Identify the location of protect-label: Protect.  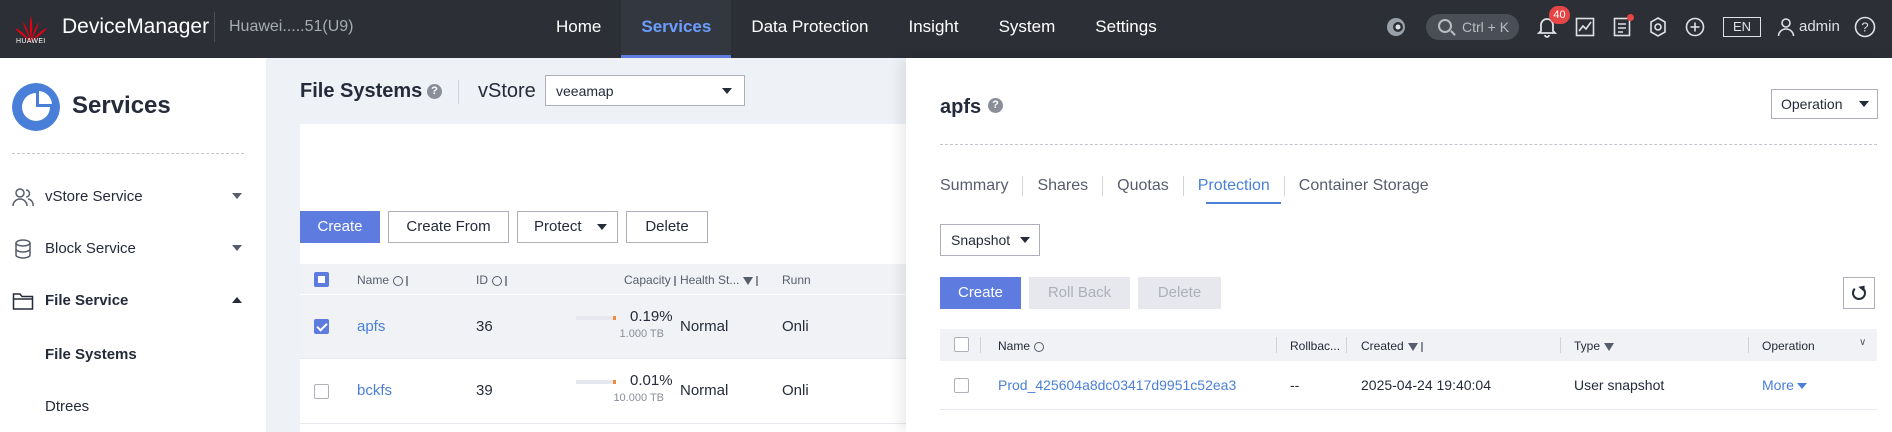
(558, 226).